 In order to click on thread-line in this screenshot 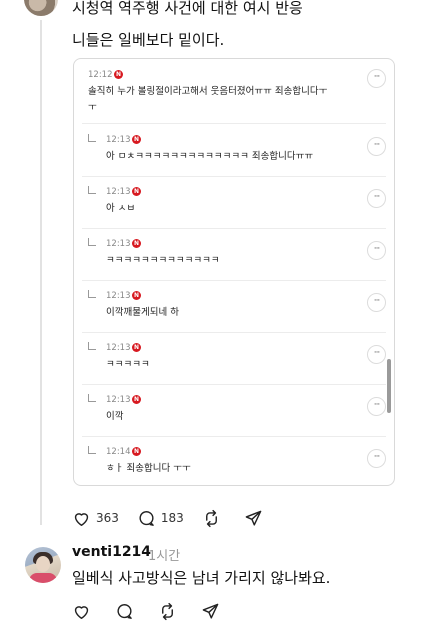, I will do `click(41, 272)`.